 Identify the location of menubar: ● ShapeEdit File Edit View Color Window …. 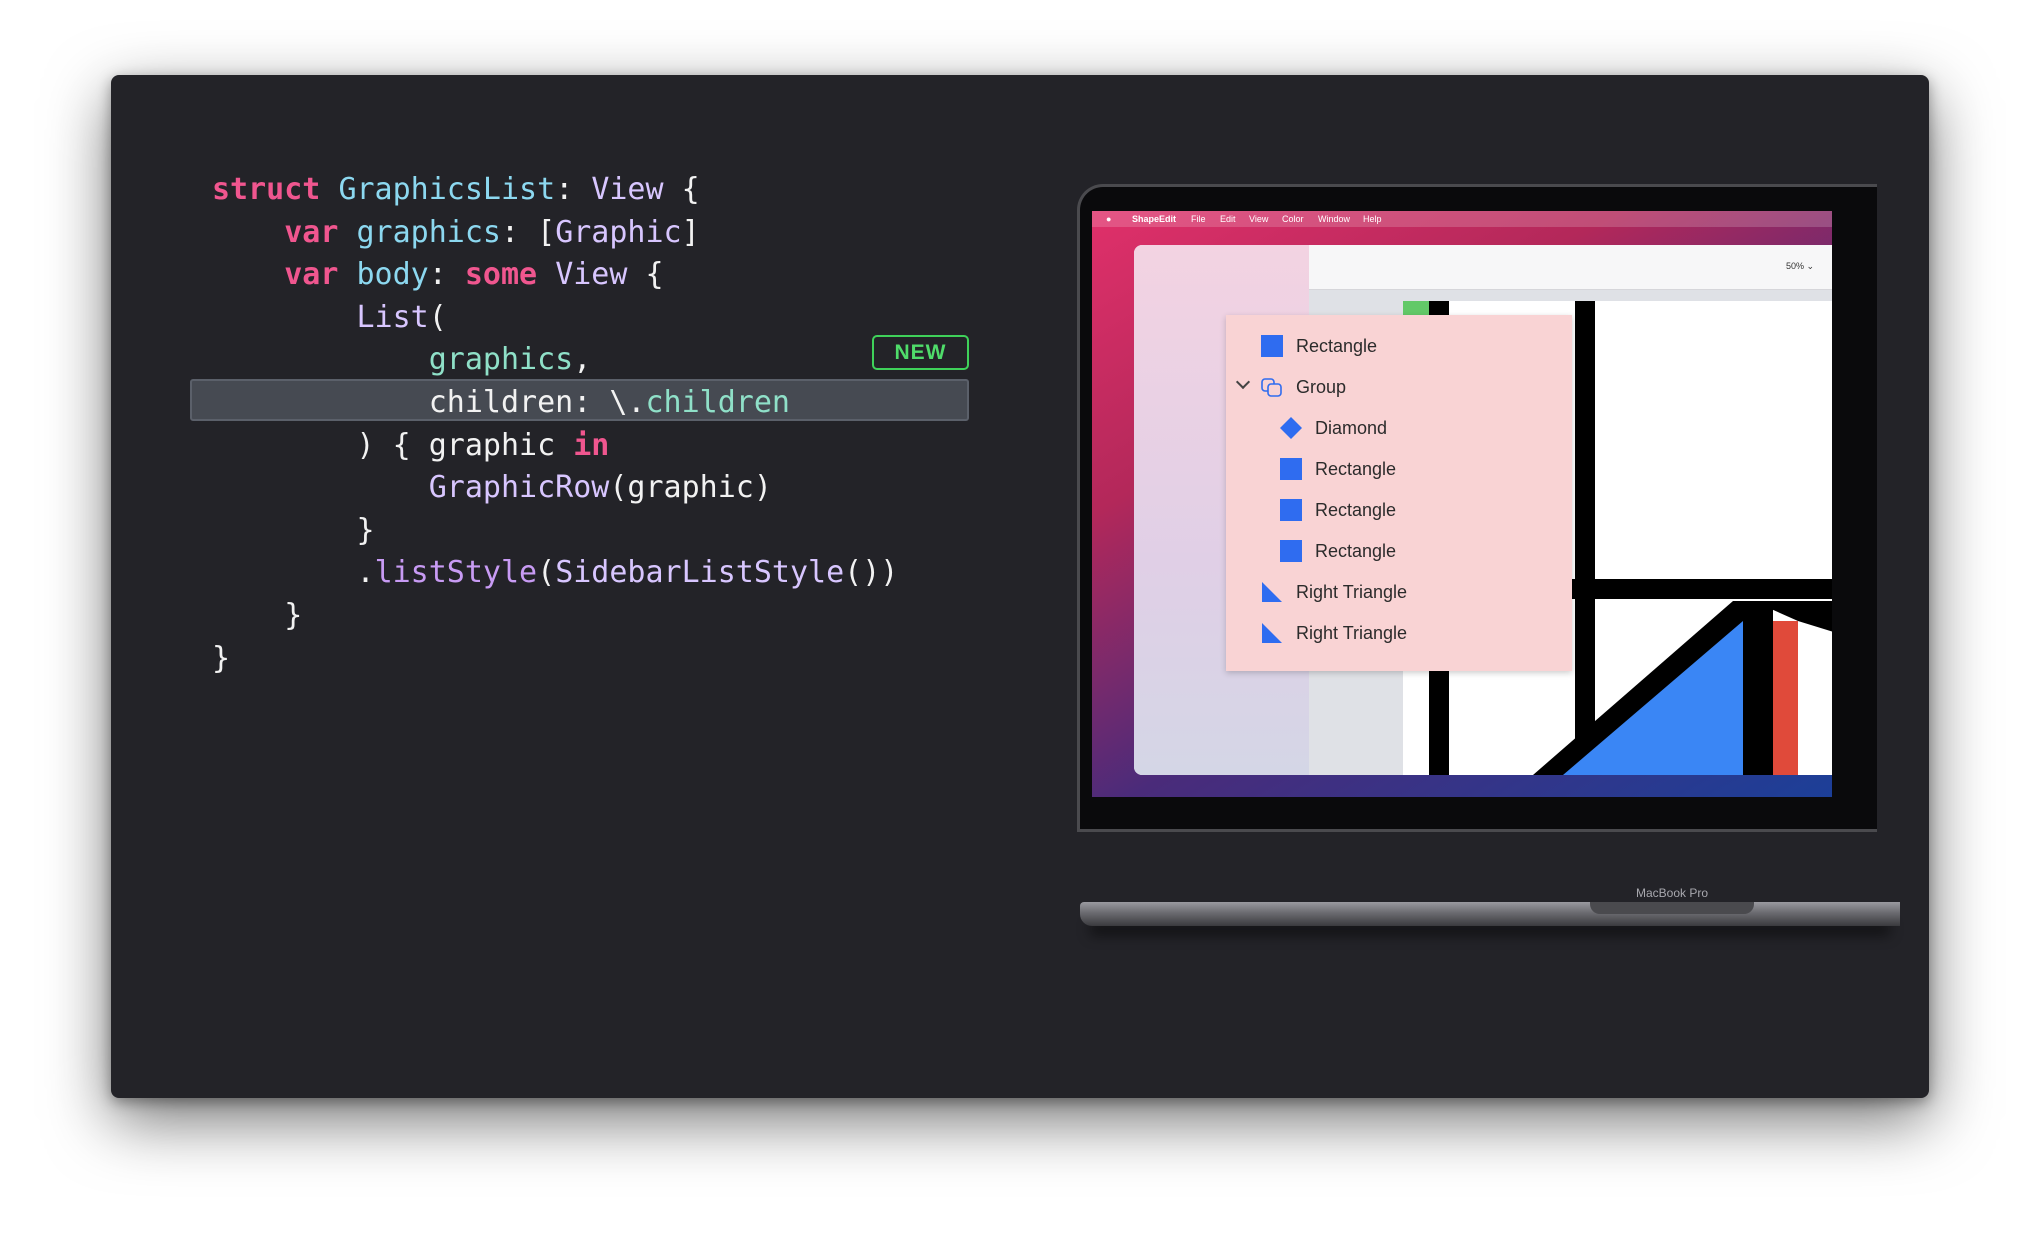
(1462, 219).